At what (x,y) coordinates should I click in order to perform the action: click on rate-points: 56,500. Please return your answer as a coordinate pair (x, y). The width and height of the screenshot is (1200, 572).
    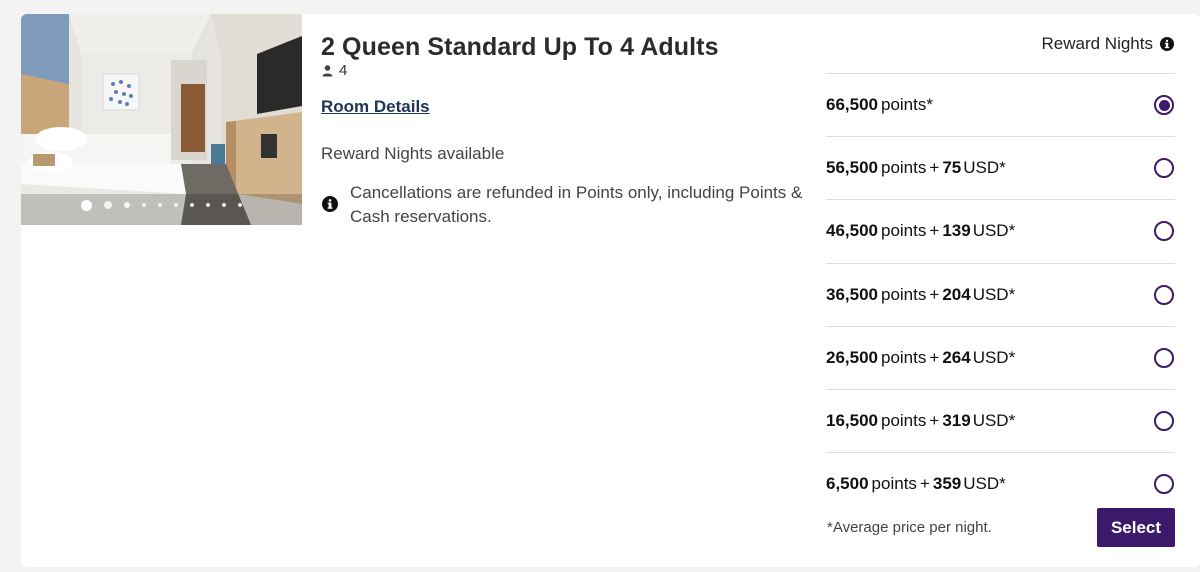
    Looking at the image, I should click on (852, 168).